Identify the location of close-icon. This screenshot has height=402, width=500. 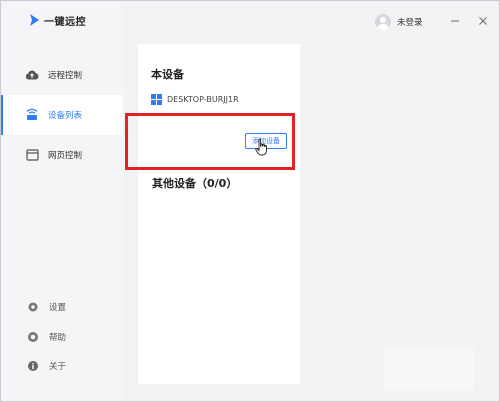
(483, 21).